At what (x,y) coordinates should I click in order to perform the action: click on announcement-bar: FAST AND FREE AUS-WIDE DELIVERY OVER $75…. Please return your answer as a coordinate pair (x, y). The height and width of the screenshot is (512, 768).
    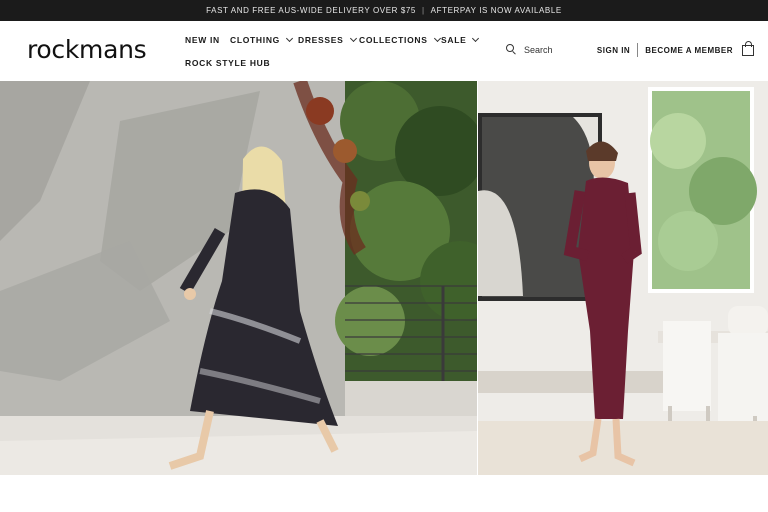
    Looking at the image, I should click on (384, 10).